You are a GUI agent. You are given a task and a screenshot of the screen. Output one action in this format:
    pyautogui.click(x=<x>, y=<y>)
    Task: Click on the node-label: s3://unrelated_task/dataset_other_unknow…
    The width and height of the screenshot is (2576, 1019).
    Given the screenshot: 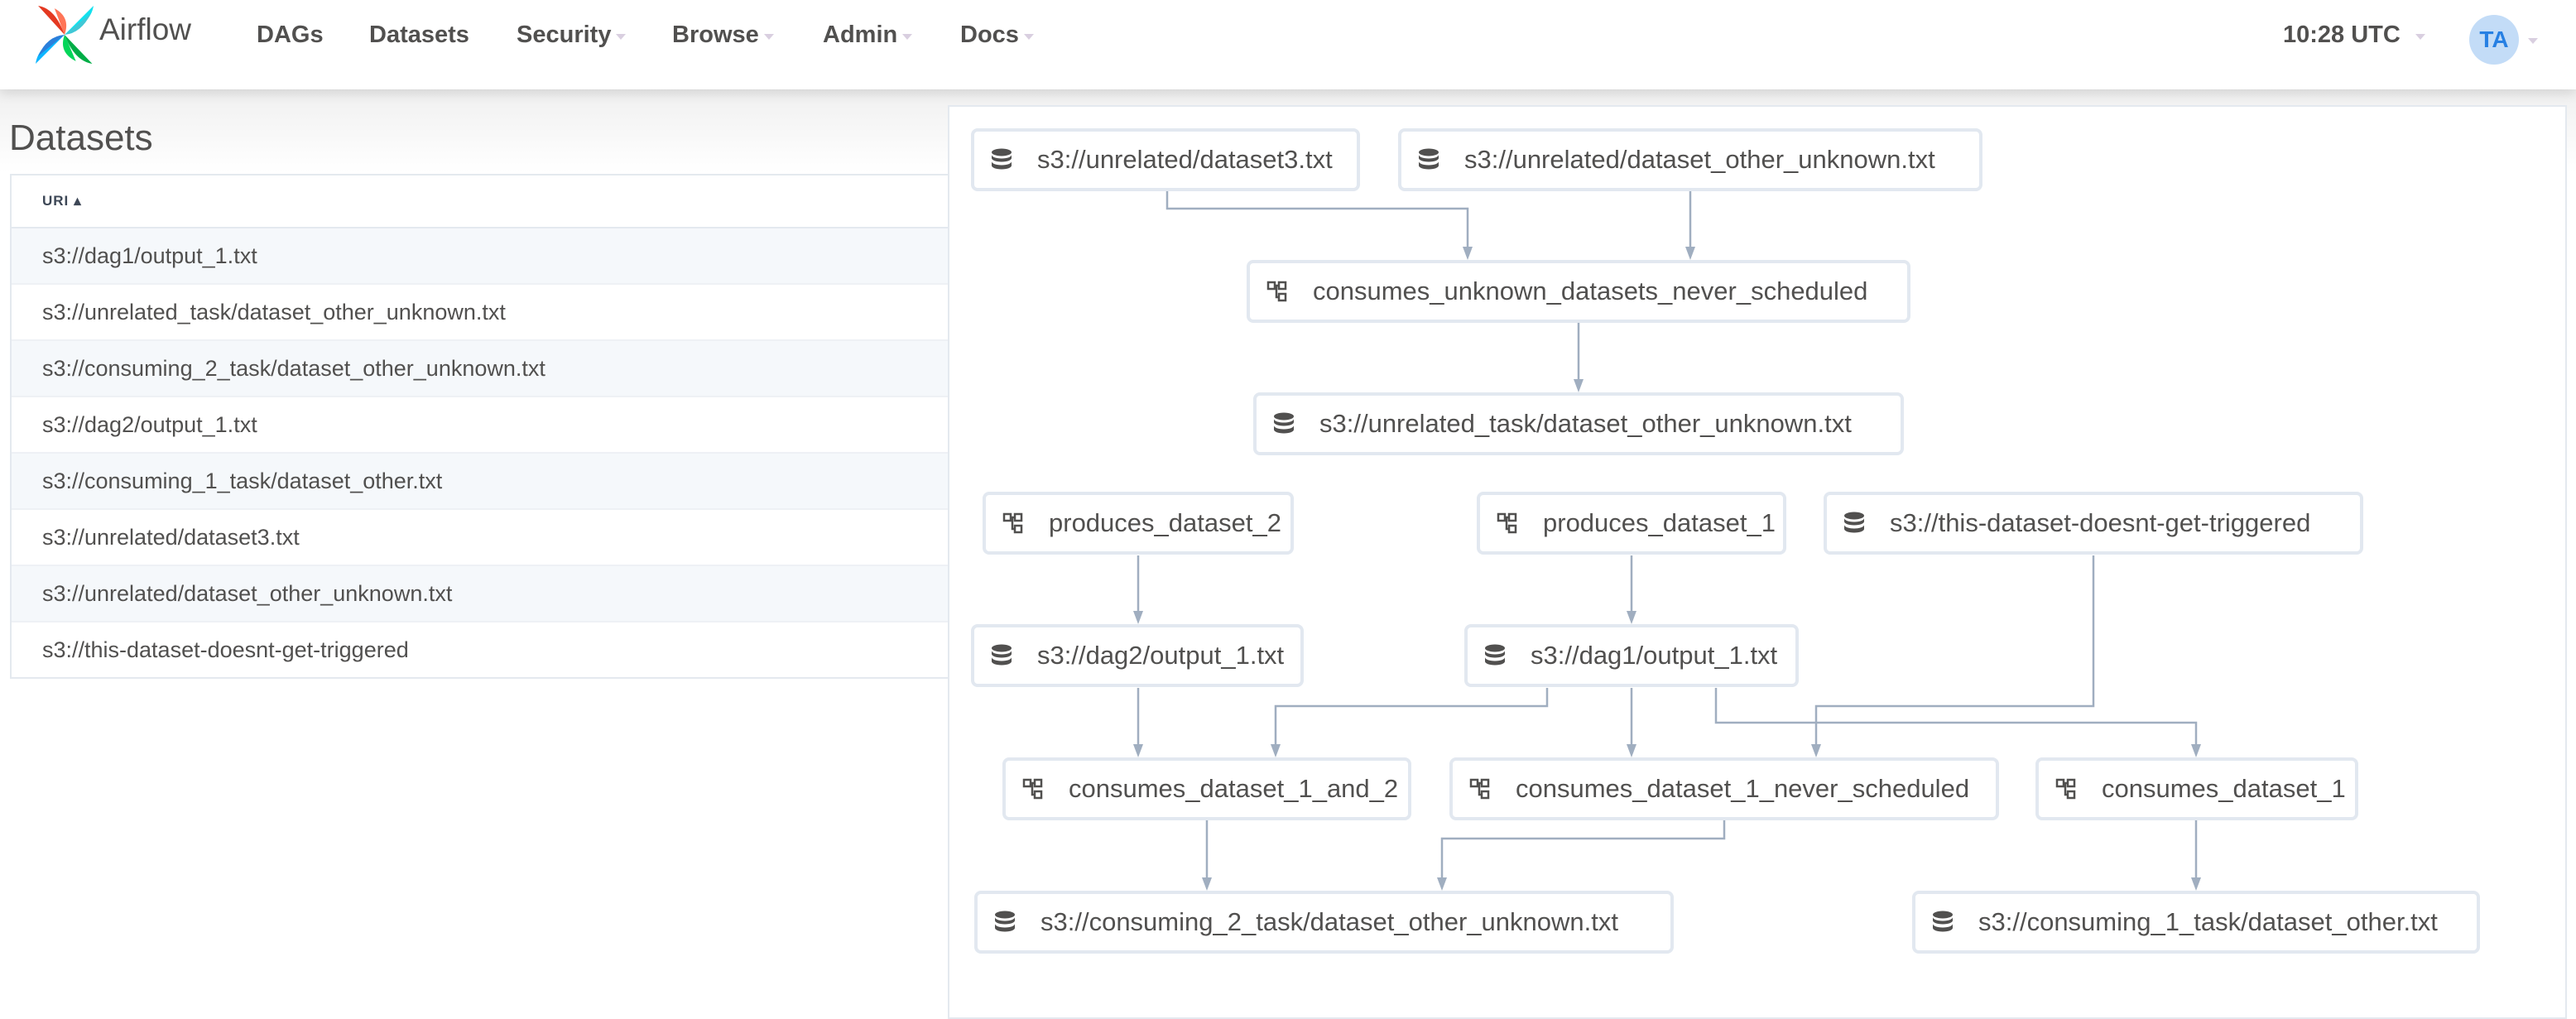 What is the action you would take?
    pyautogui.click(x=1585, y=423)
    